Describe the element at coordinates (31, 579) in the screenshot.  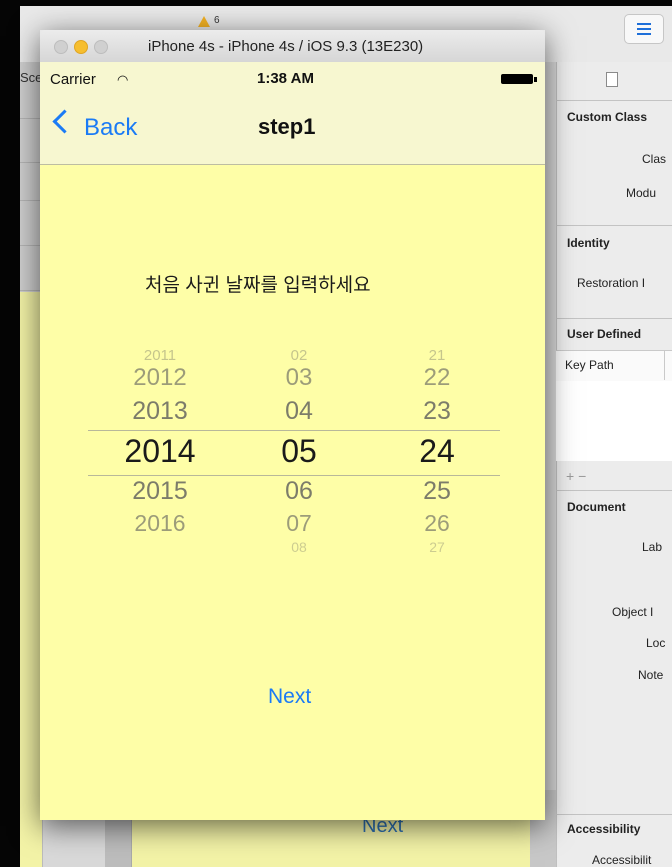
I see `scene-preview-edge` at that location.